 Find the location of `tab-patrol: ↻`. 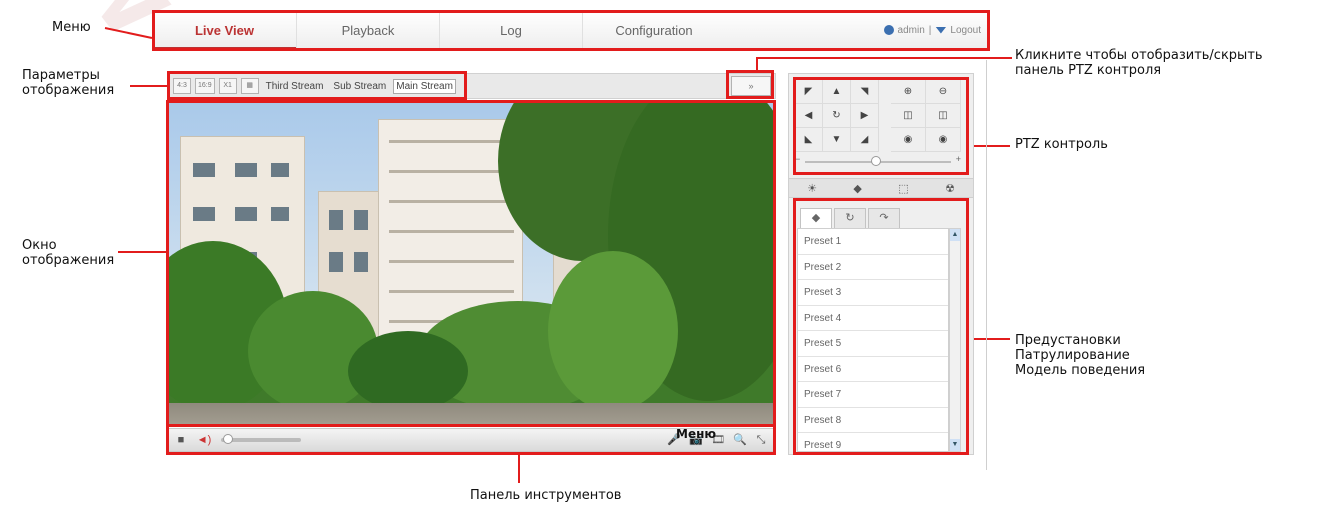

tab-patrol: ↻ is located at coordinates (850, 218).